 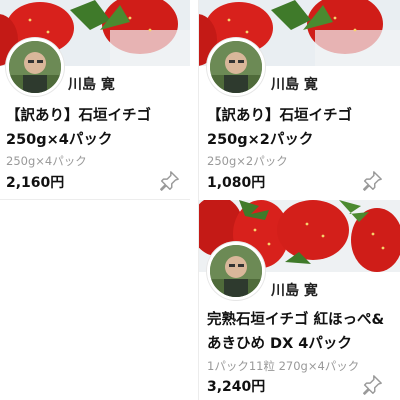 What do you see at coordinates (95, 199) in the screenshot?
I see `row-divider` at bounding box center [95, 199].